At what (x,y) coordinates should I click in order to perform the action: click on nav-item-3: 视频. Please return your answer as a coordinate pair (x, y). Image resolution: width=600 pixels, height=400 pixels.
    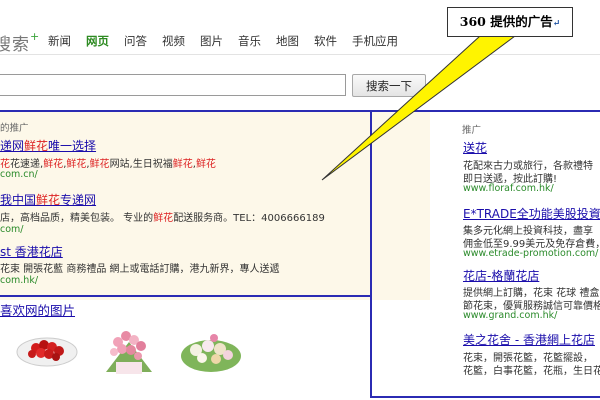
    Looking at the image, I should click on (173, 41).